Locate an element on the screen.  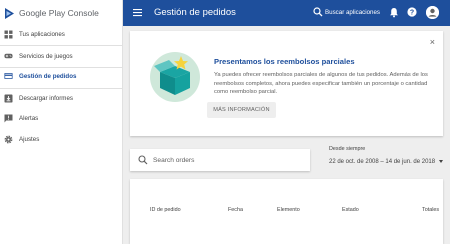
sidebar-item-game-services: Servicios de juegos is located at coordinates (61, 56).